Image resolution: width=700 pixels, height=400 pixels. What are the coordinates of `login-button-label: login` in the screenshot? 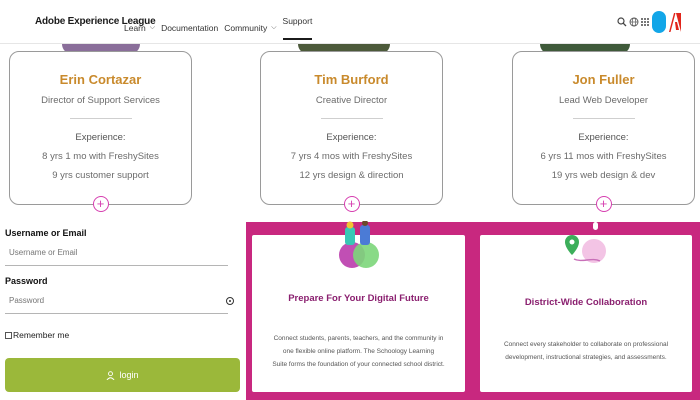 It's located at (129, 375).